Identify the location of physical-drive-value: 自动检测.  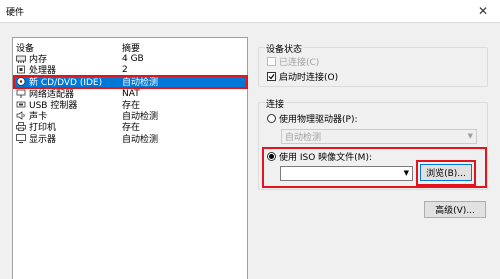
(303, 138).